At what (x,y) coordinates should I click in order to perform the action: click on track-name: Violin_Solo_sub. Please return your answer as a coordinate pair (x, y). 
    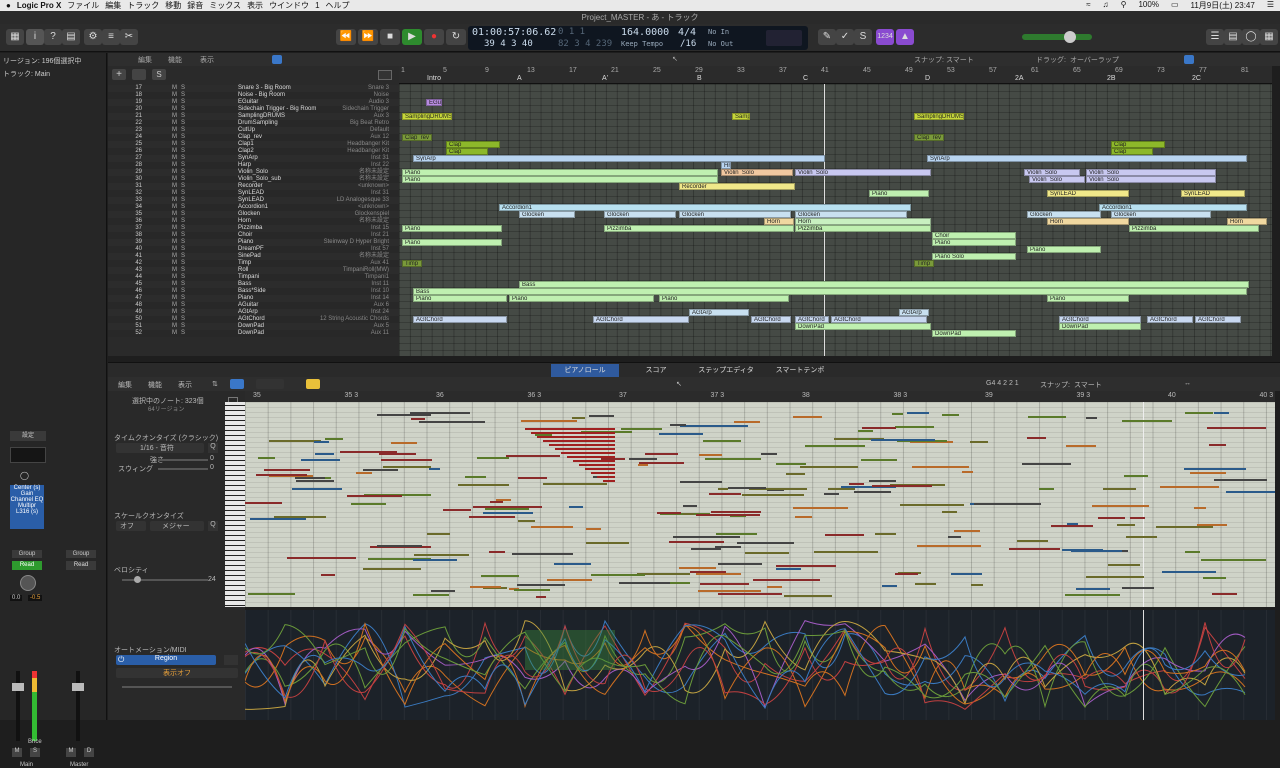
    Looking at the image, I should click on (259, 179).